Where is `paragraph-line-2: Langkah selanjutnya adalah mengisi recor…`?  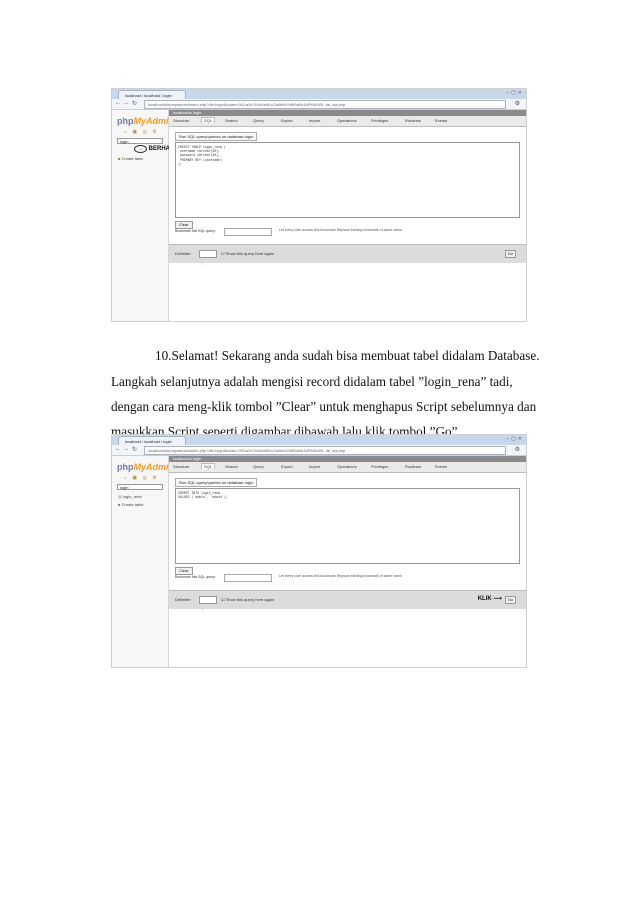
paragraph-line-2: Langkah selanjutnya adalah mengisi recor… is located at coordinates (312, 381).